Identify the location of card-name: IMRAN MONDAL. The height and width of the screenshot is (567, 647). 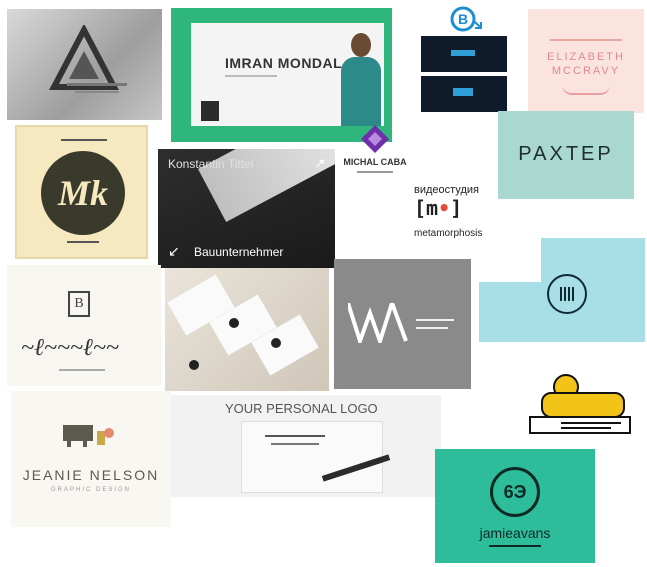
(284, 63).